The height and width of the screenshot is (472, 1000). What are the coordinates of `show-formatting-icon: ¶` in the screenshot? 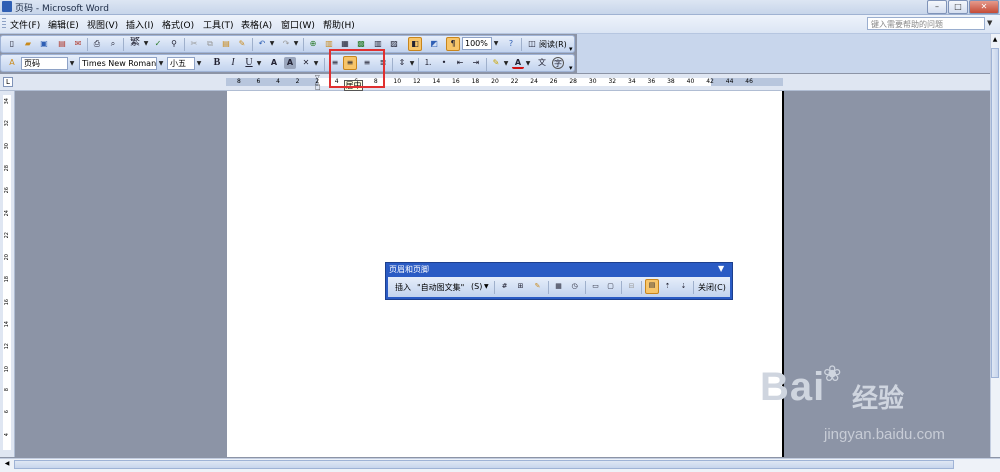 It's located at (453, 44).